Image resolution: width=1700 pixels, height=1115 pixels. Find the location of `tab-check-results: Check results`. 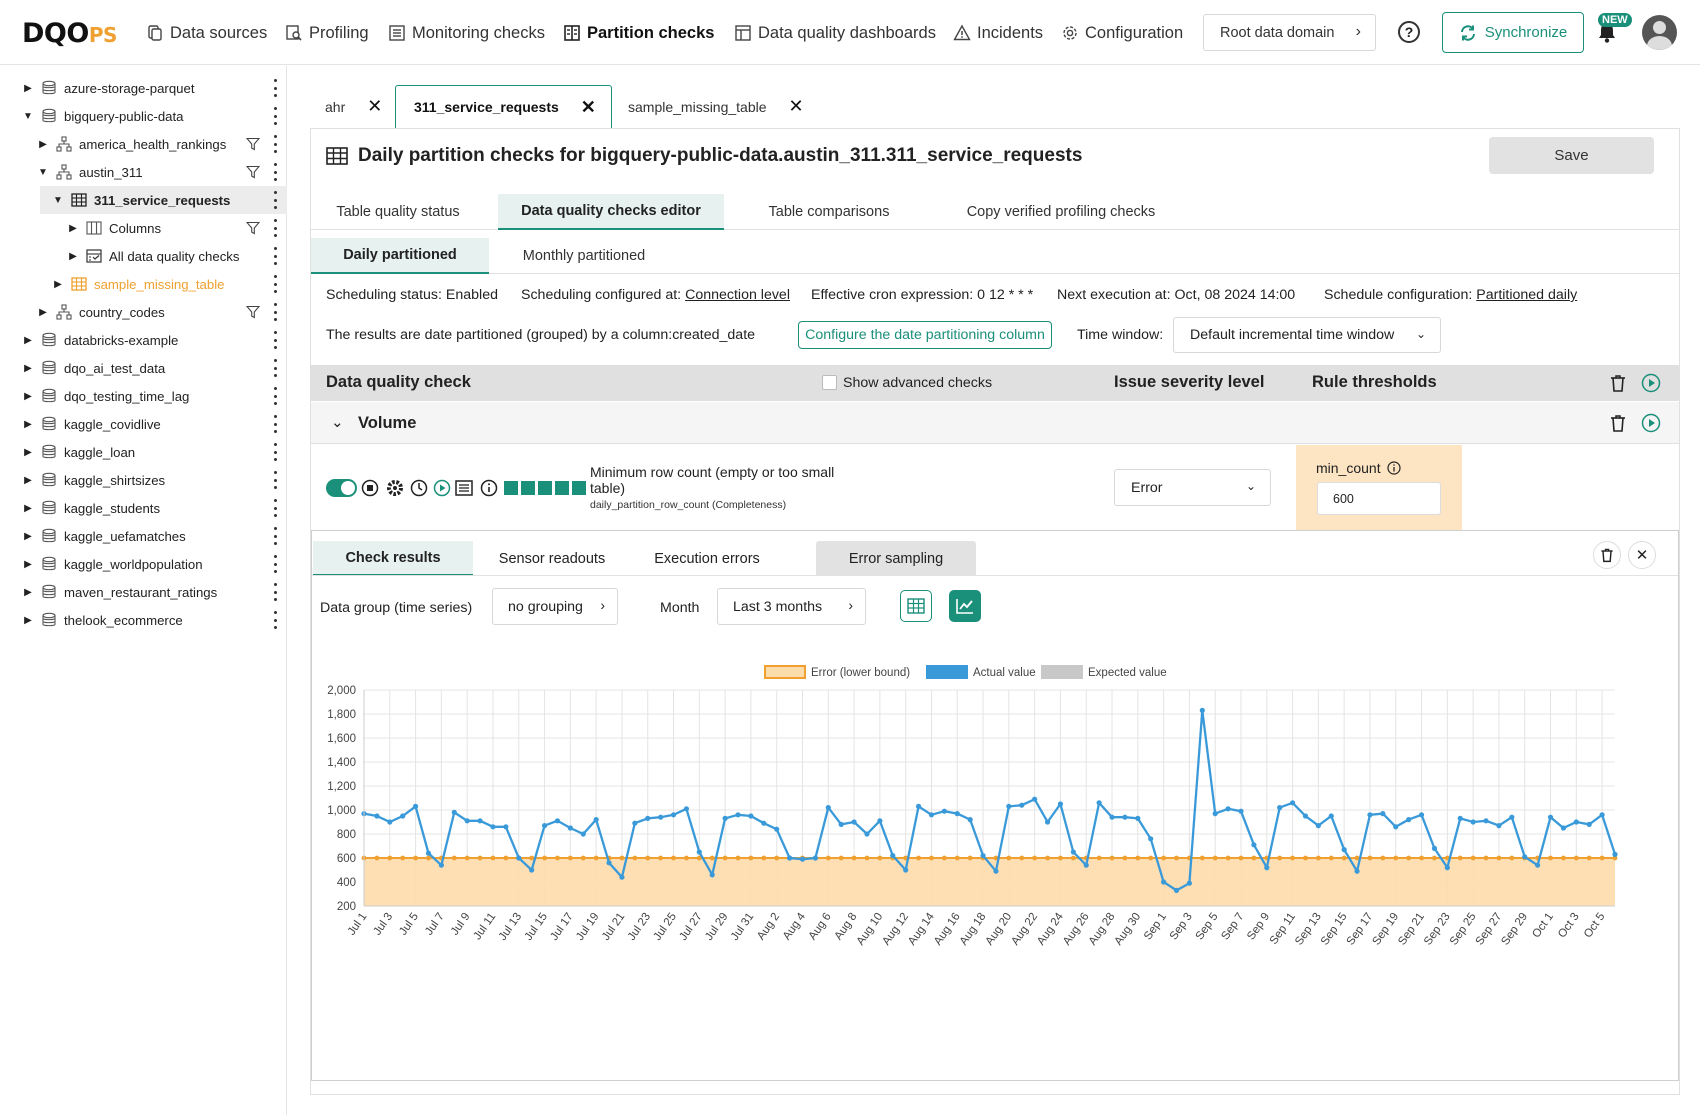

tab-check-results: Check results is located at coordinates (393, 558).